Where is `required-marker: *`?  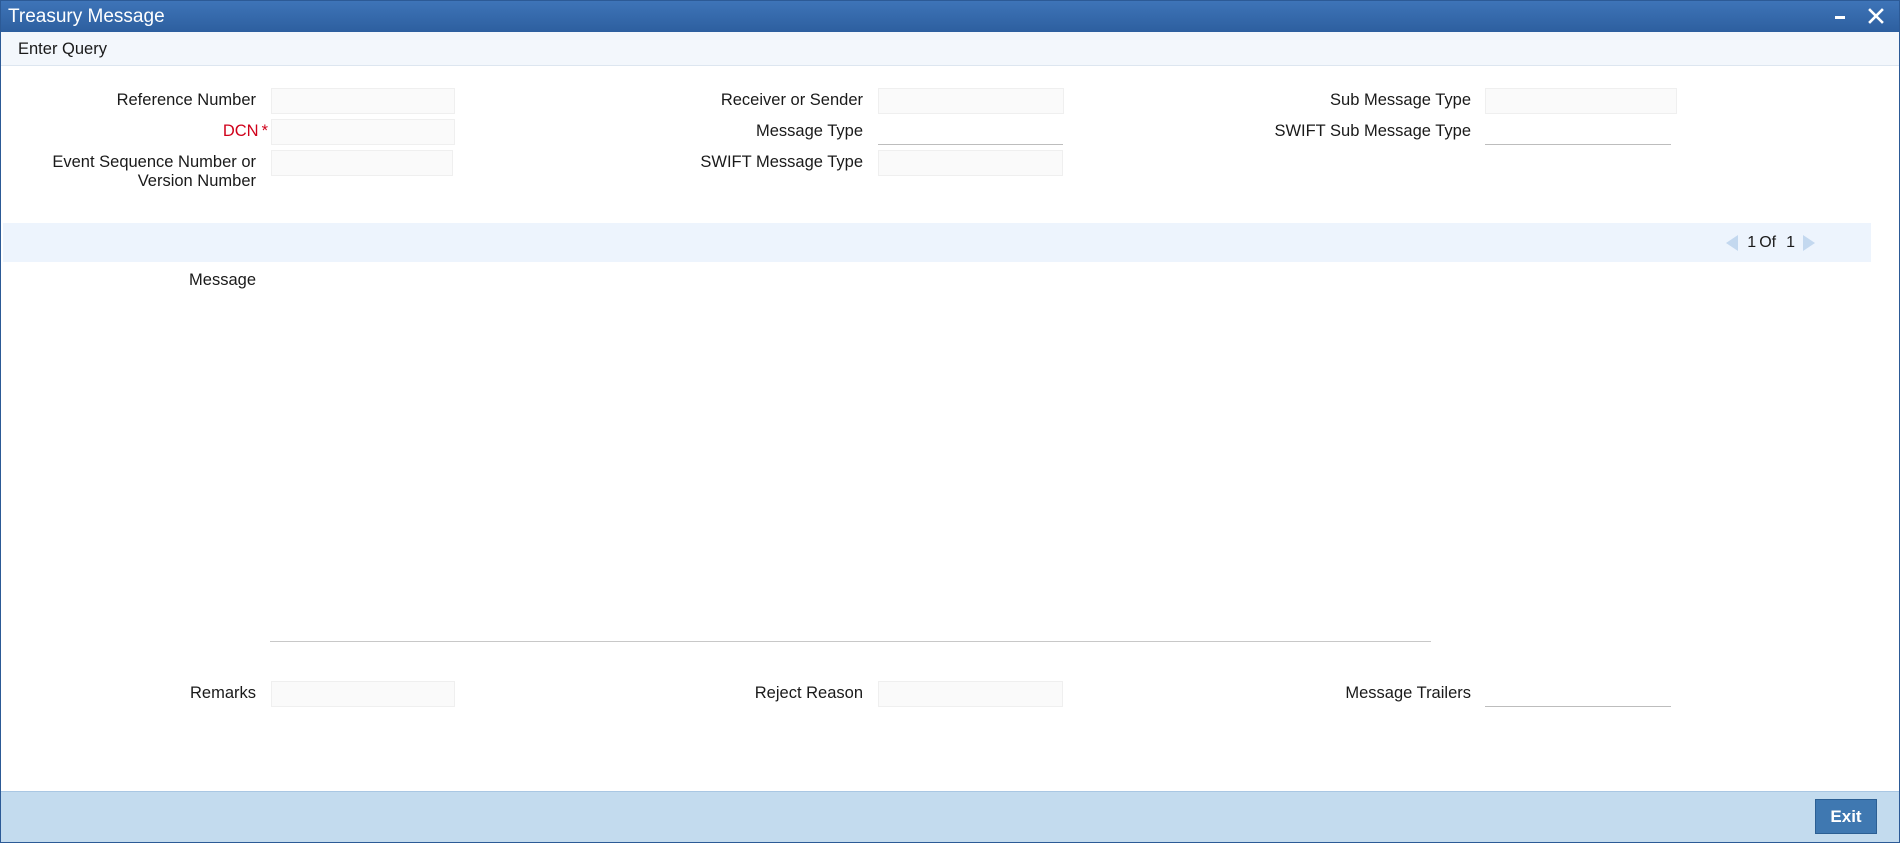 required-marker: * is located at coordinates (264, 131).